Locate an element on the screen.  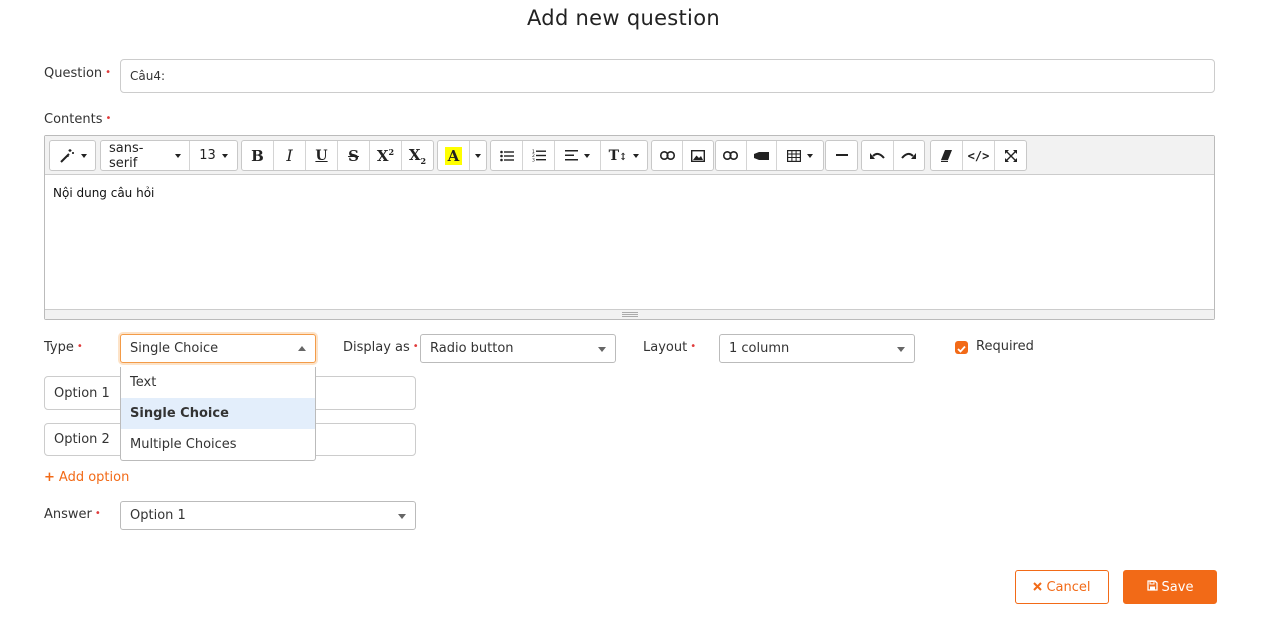
picture-icon is located at coordinates (698, 155).